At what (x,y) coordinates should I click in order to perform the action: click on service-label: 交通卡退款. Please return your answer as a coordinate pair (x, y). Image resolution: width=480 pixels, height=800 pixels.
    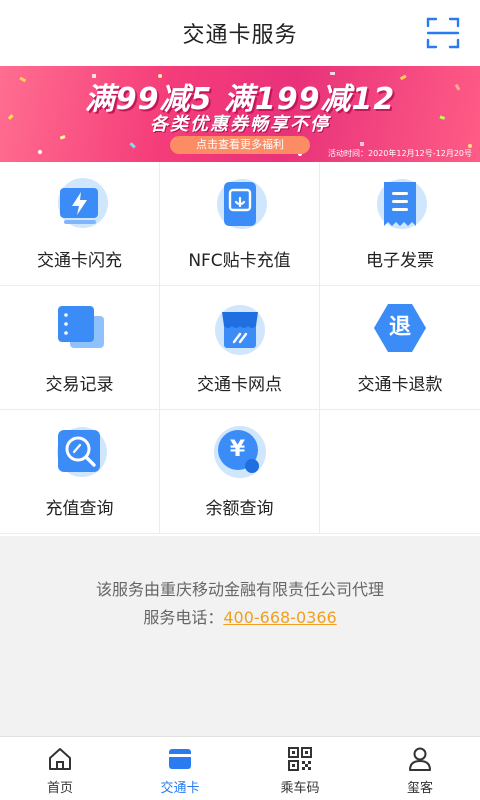
    Looking at the image, I should click on (400, 385).